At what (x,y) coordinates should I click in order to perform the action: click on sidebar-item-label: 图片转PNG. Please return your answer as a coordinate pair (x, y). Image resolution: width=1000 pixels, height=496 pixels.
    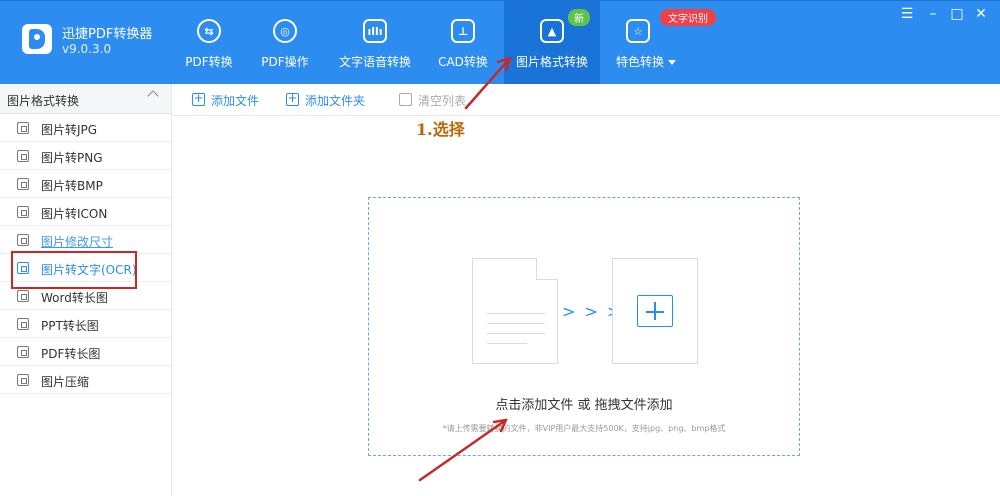
    Looking at the image, I should click on (72, 158).